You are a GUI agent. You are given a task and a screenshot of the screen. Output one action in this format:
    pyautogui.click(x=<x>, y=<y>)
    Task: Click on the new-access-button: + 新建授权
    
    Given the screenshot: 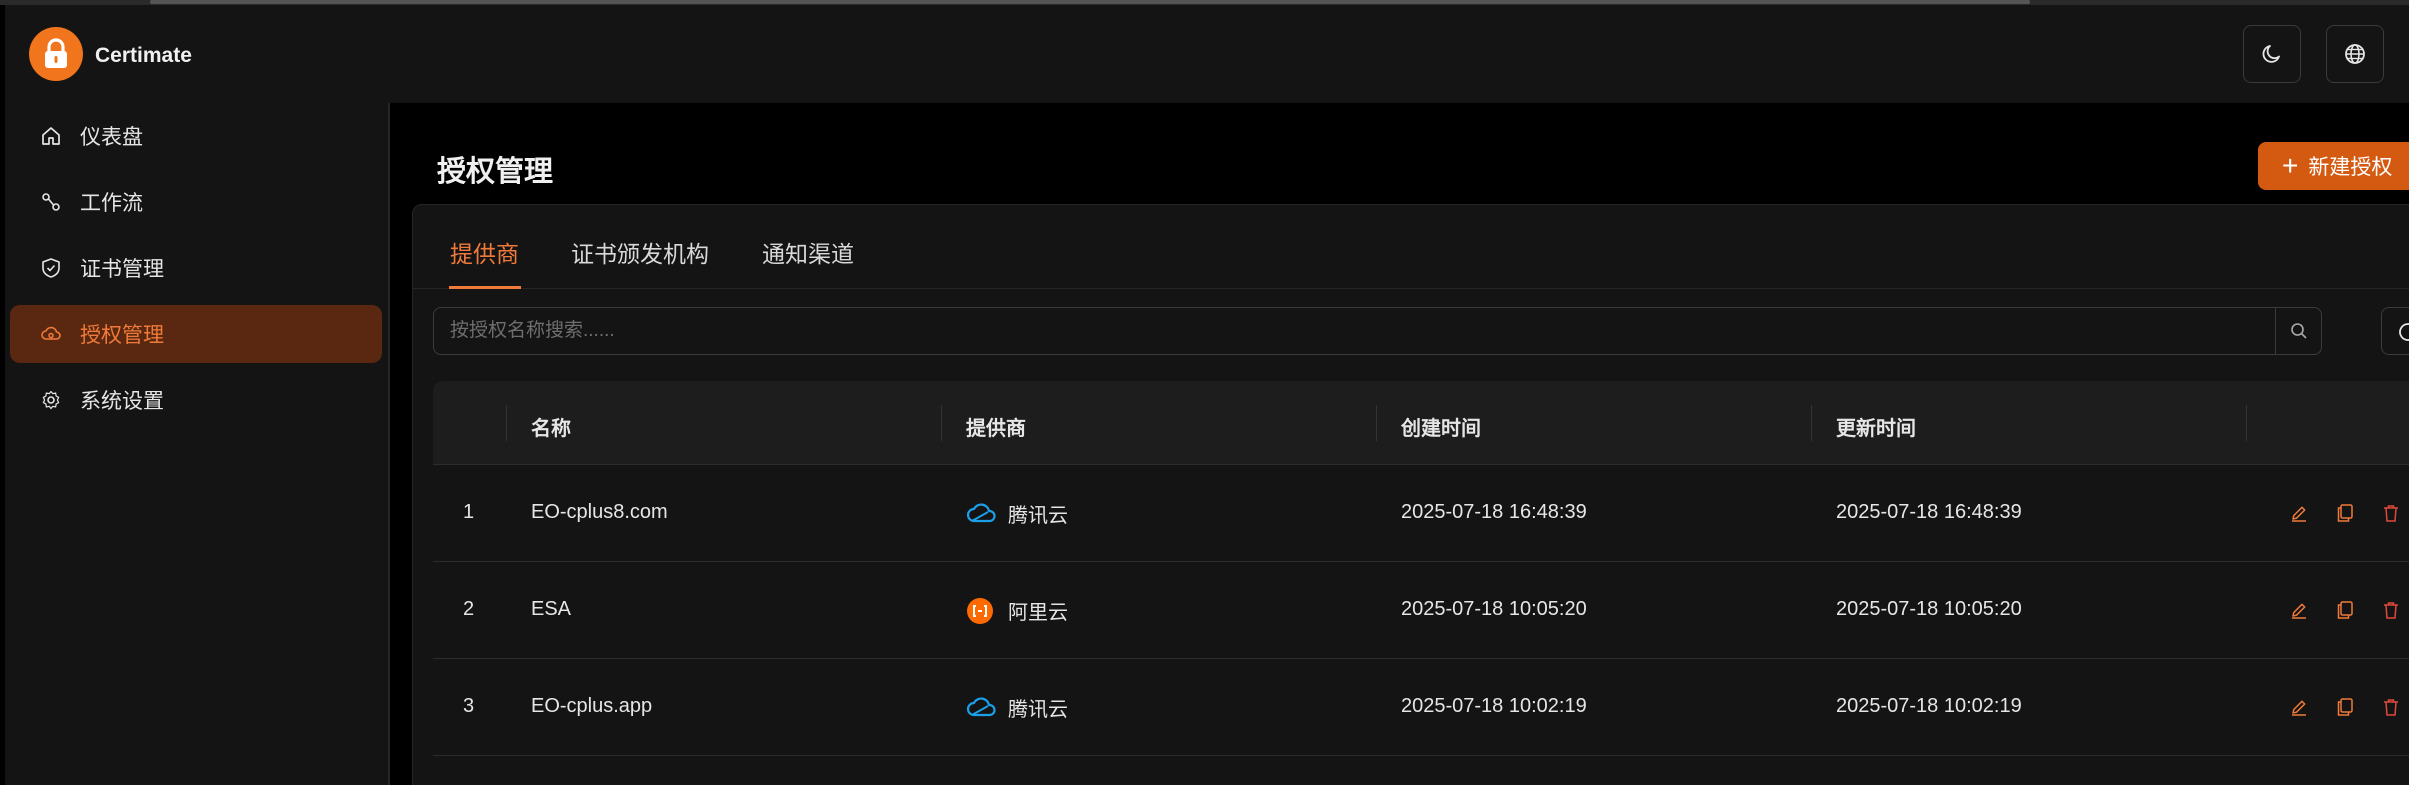 What is the action you would take?
    pyautogui.click(x=2333, y=166)
    